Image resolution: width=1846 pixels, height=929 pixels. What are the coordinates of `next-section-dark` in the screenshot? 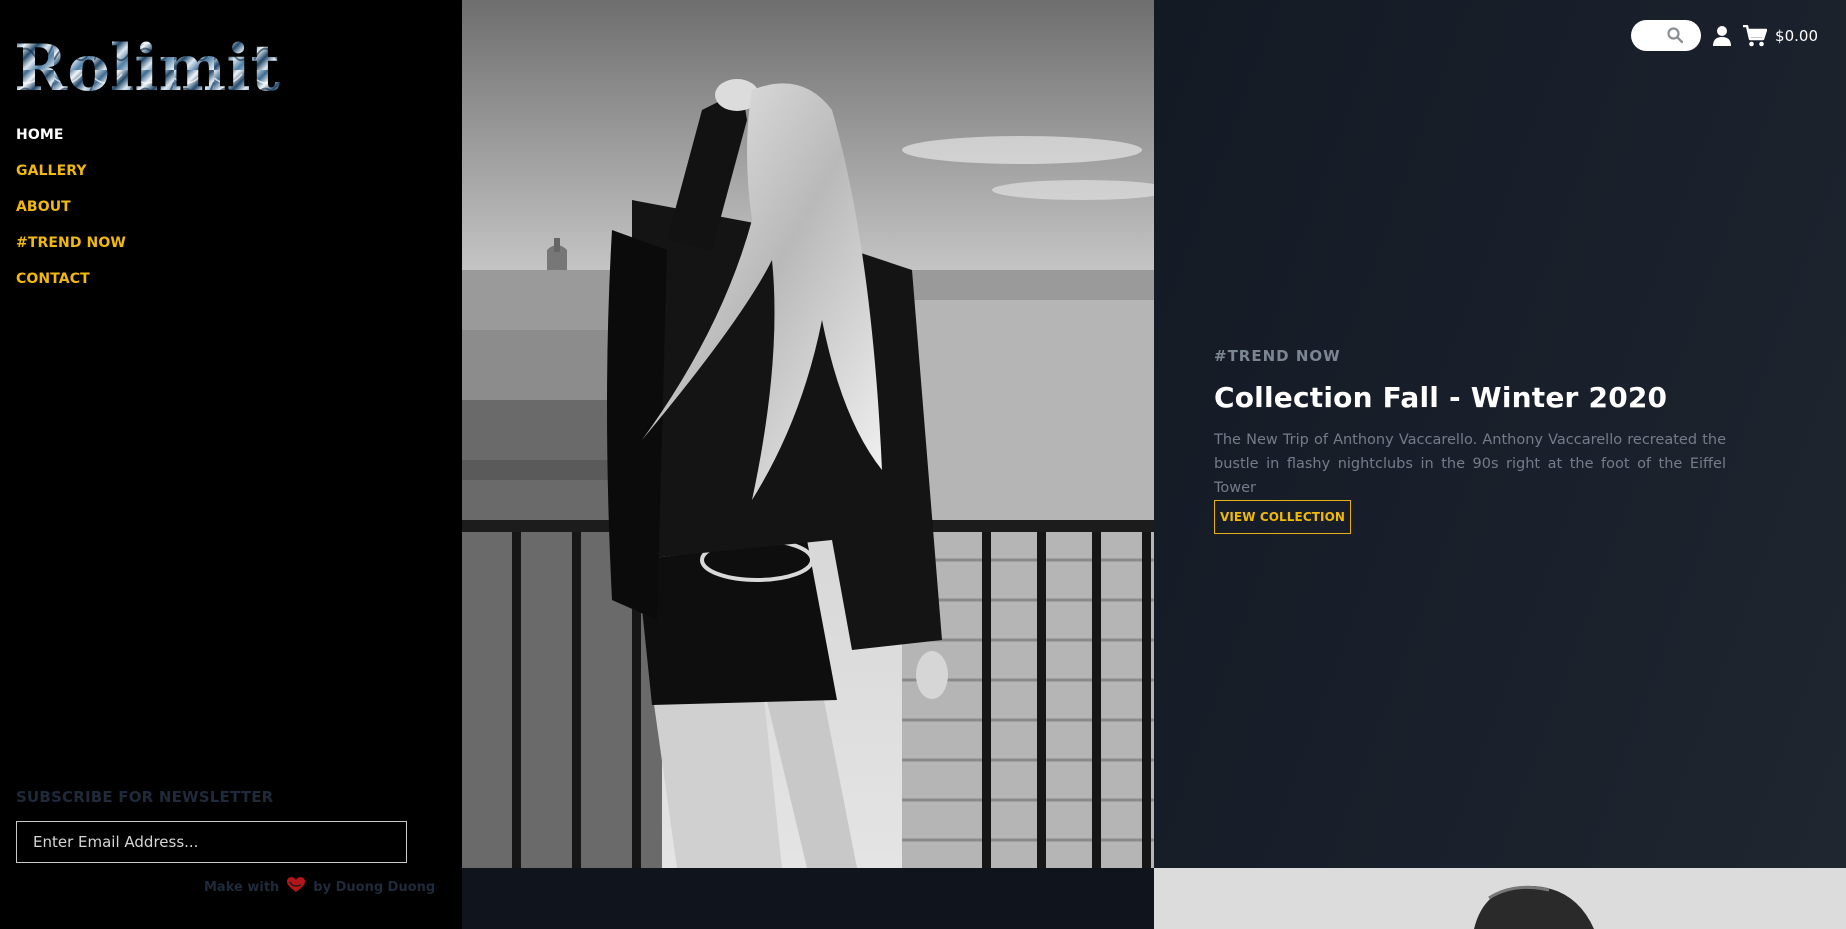 It's located at (808, 898).